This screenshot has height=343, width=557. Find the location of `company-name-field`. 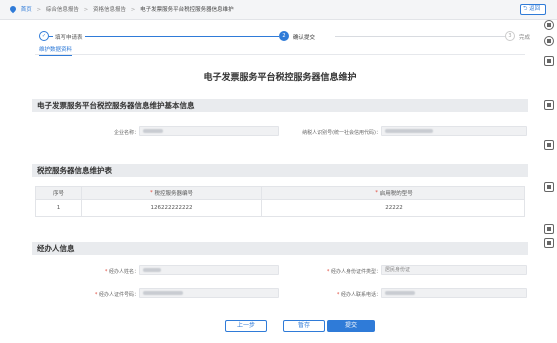

company-name-field is located at coordinates (209, 131).